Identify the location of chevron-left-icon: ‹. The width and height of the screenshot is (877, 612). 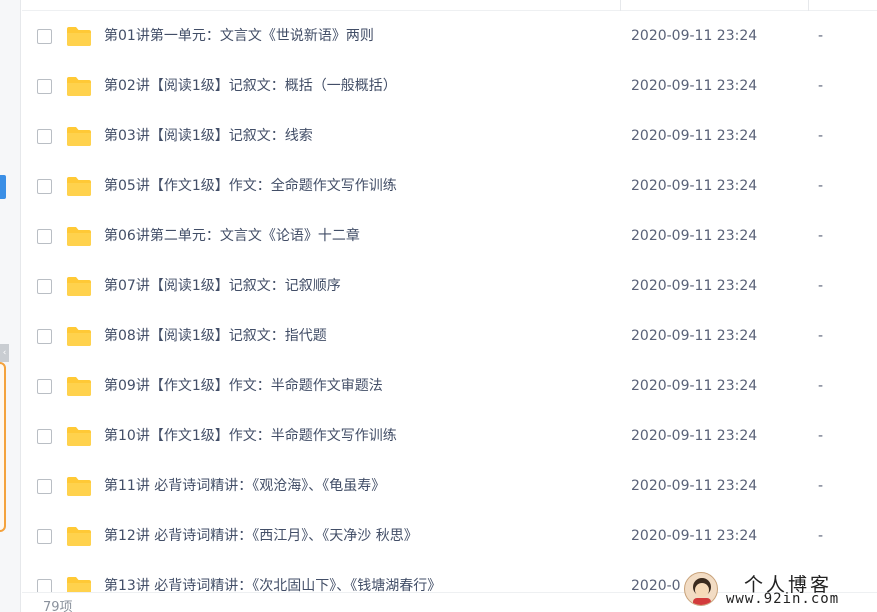
(4, 353).